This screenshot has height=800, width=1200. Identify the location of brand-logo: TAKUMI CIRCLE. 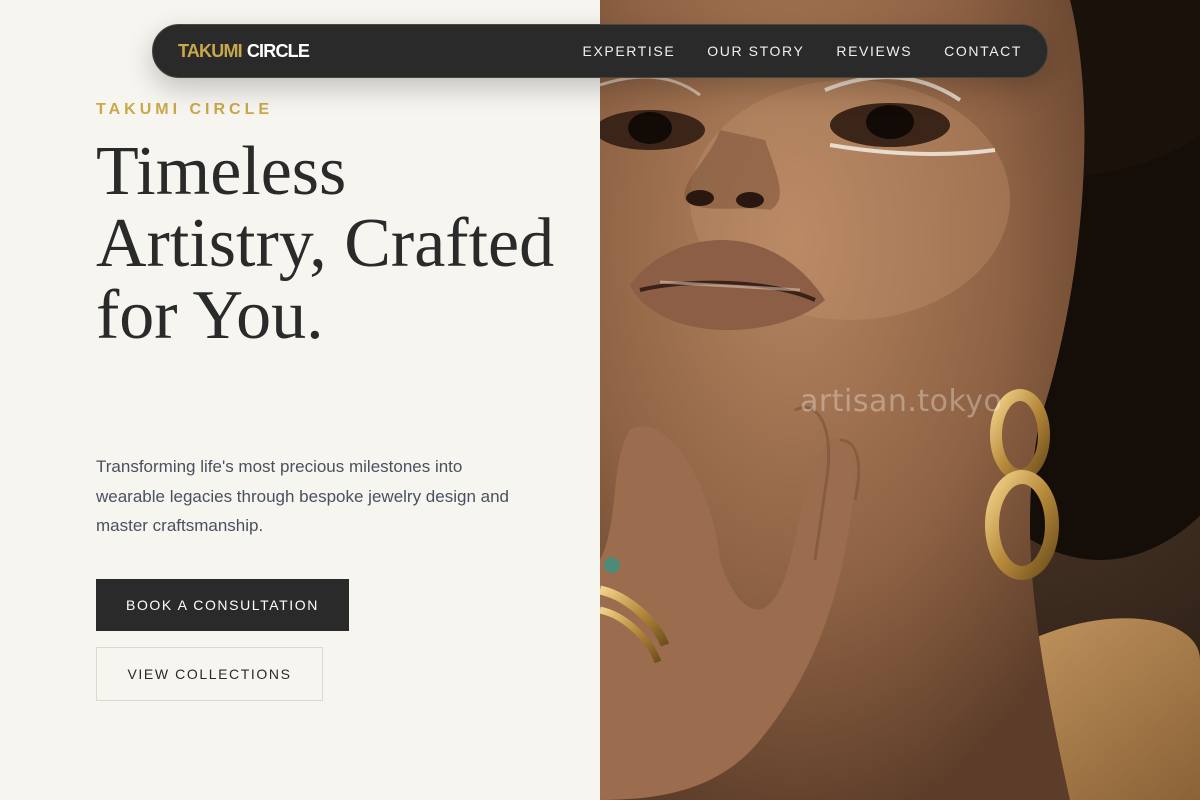
(244, 51).